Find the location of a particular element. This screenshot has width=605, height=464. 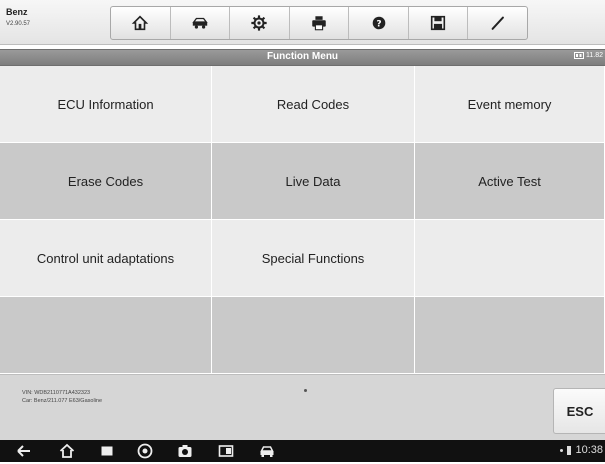

top-toolbar: Benz V2.90.57 ? is located at coordinates (302, 22).